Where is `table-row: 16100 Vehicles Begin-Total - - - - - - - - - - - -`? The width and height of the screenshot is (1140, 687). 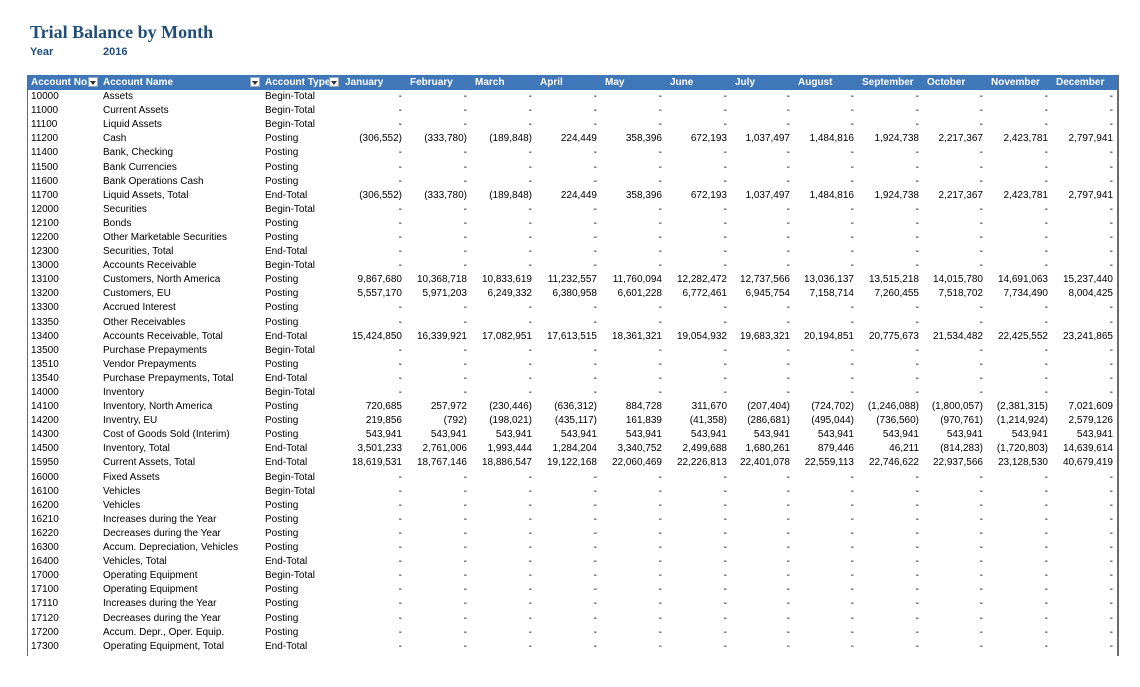
table-row: 16100 Vehicles Begin-Total - - - - - - - - - - - - is located at coordinates (572, 492).